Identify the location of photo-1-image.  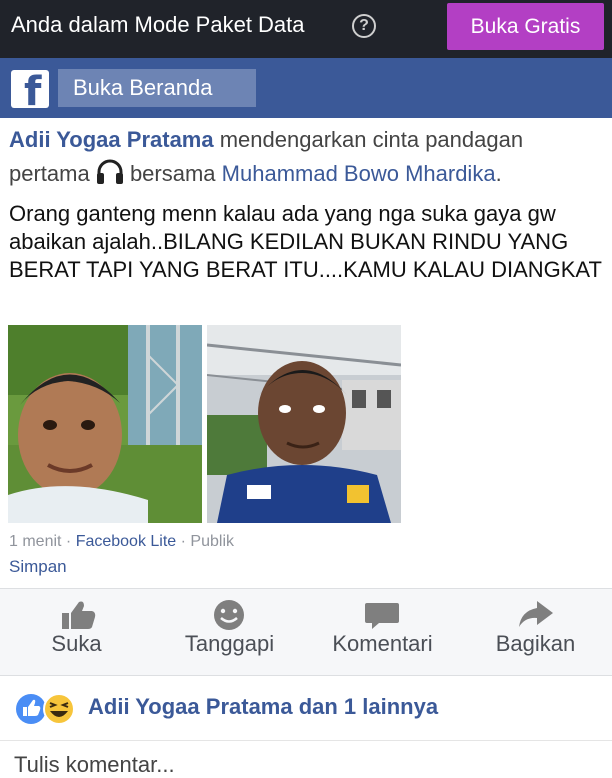
(105, 424).